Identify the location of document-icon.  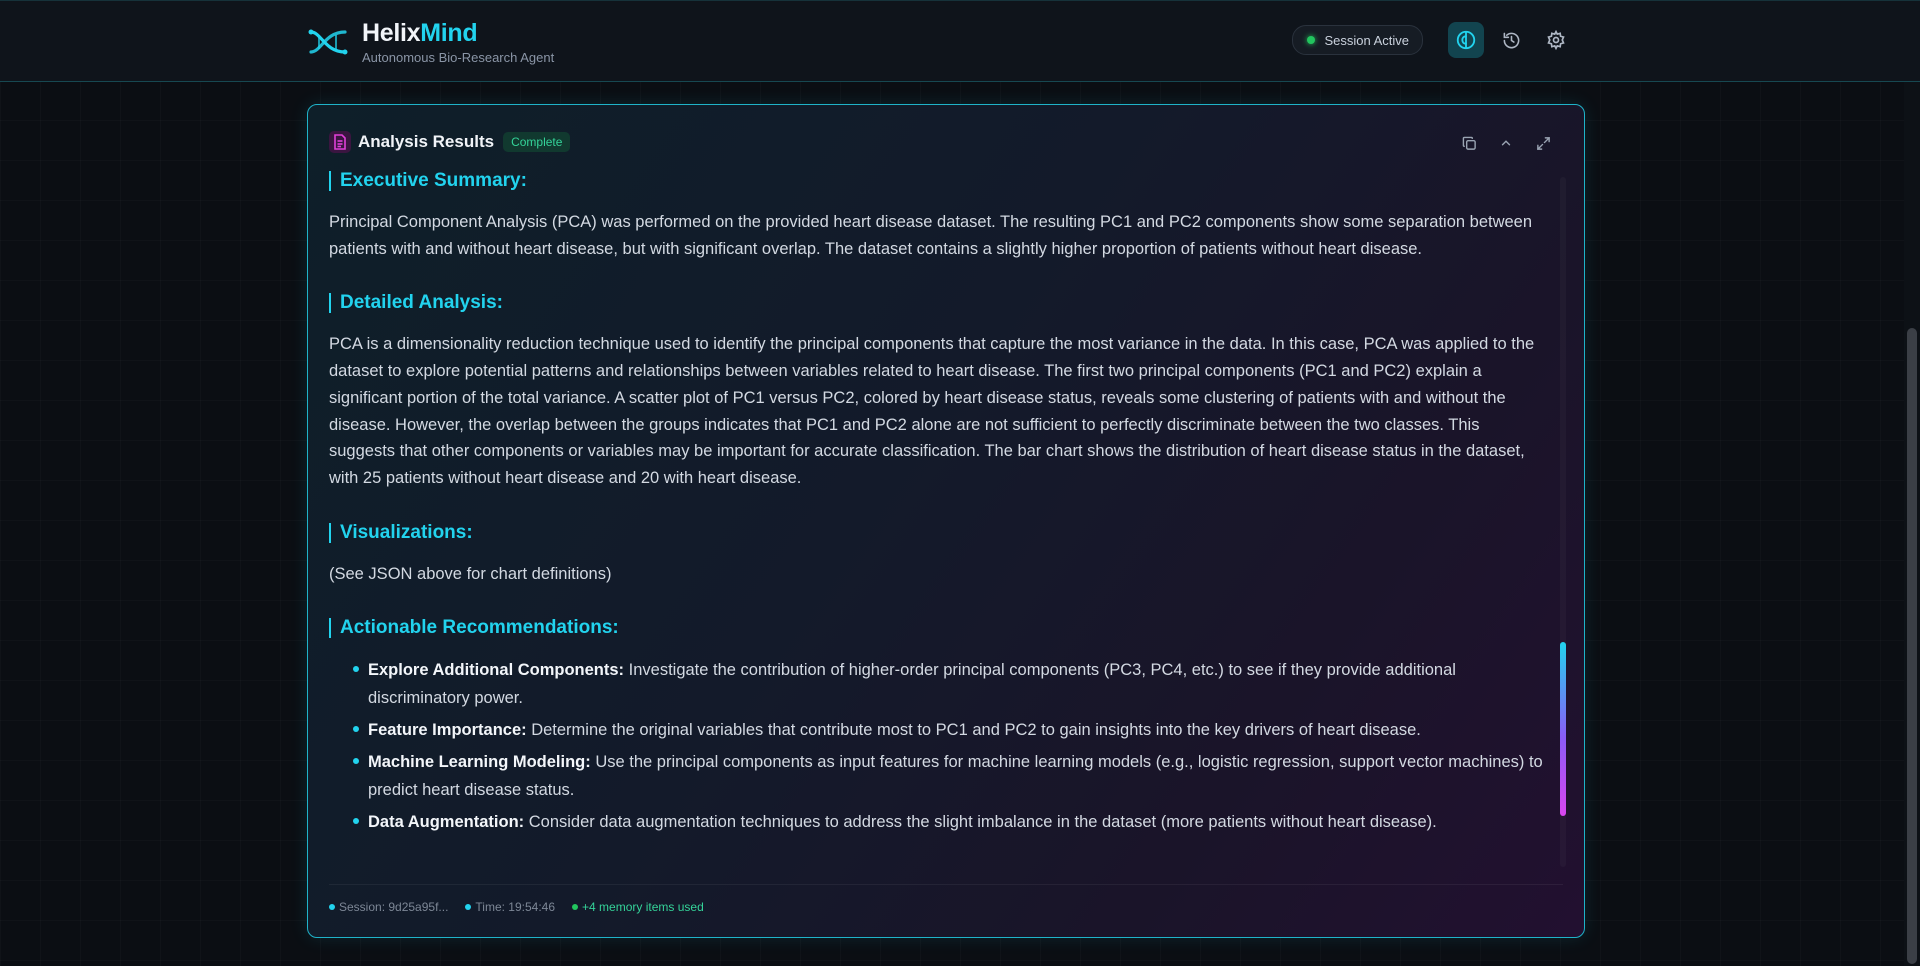
(340, 142).